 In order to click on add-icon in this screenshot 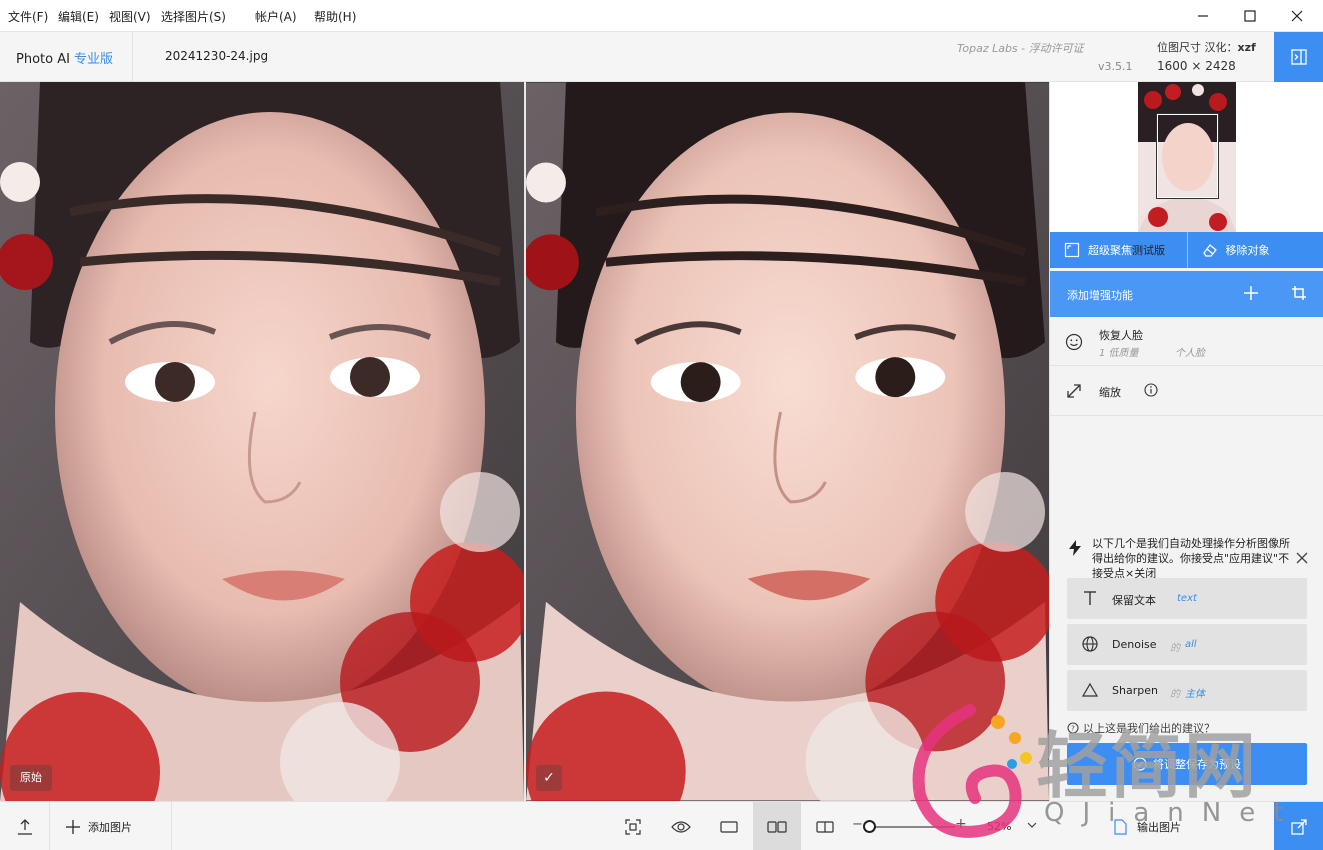, I will do `click(73, 826)`.